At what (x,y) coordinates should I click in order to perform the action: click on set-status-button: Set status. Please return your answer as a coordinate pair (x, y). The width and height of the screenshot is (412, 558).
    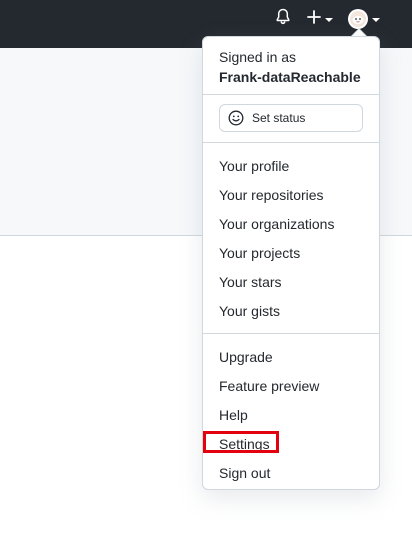
    Looking at the image, I should click on (291, 118).